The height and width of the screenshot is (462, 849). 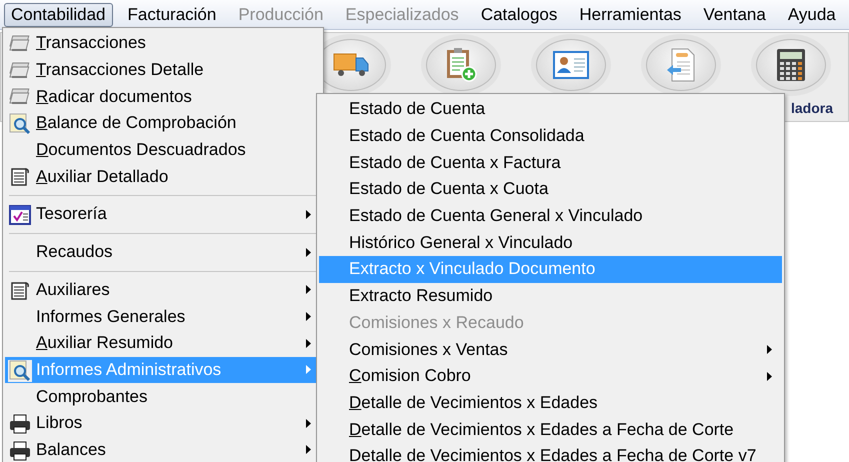 What do you see at coordinates (550, 403) in the screenshot?
I see `menu-item: Detalle de Vecimientos x Edades` at bounding box center [550, 403].